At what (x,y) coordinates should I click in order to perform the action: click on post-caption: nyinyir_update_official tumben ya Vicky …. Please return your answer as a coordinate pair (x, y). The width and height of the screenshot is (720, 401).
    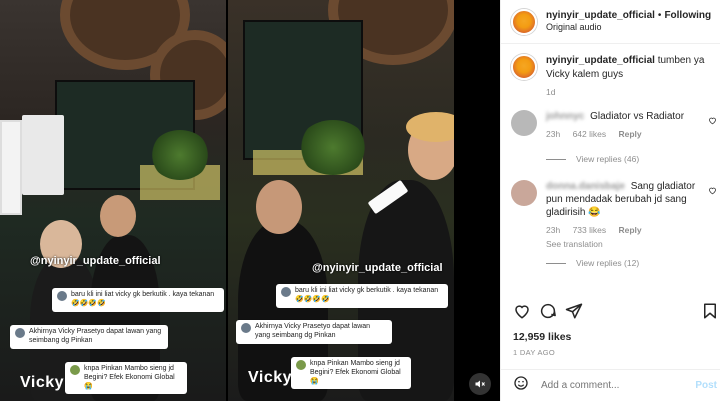
    Looking at the image, I should click on (613, 76).